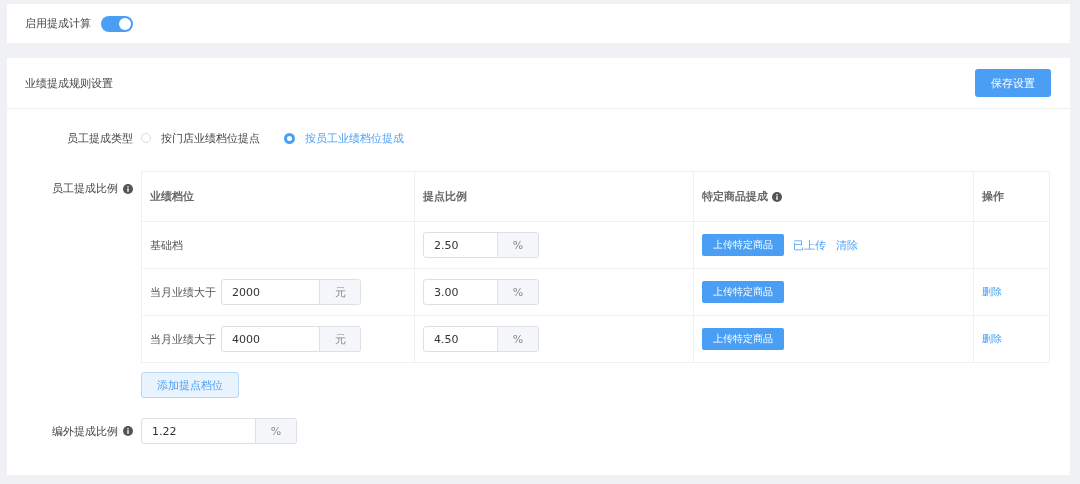 The height and width of the screenshot is (484, 1080). Describe the element at coordinates (210, 138) in the screenshot. I see `radio-label: 按门店业绩档位提点` at that location.